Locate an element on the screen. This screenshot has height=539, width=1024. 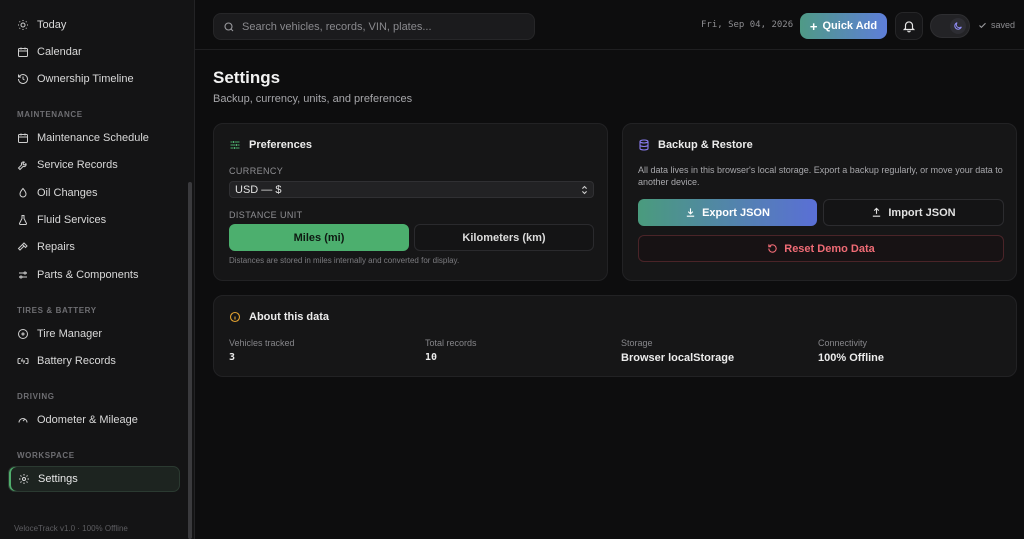
stat-label: Connectivity is located at coordinates (843, 343).